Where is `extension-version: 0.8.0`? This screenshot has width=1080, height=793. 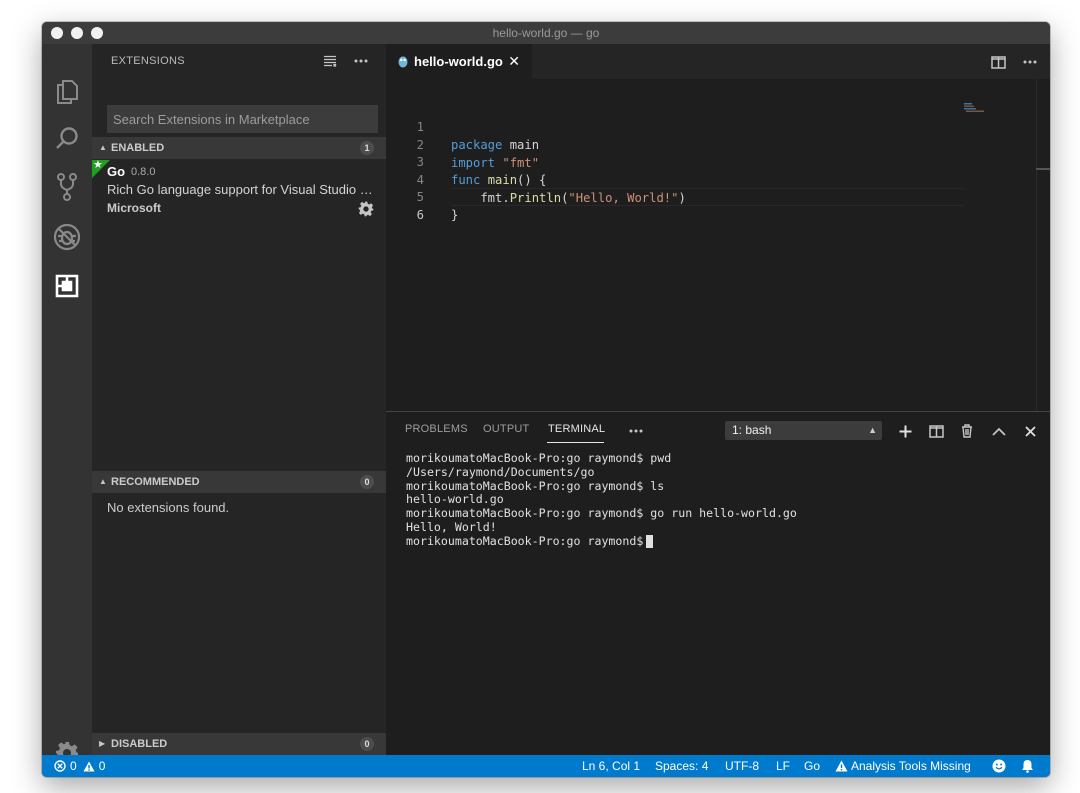
extension-version: 0.8.0 is located at coordinates (143, 172).